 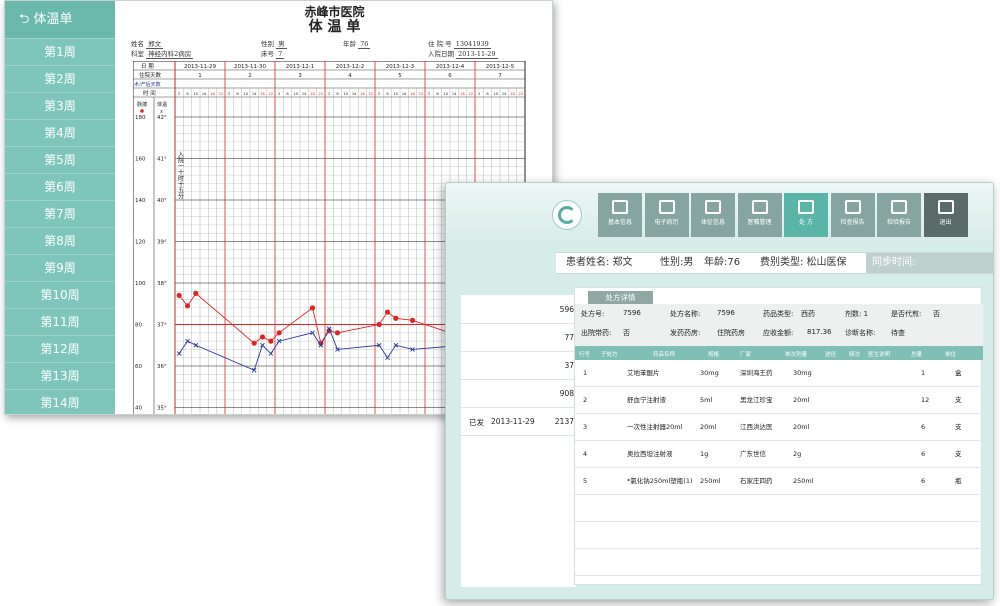 I want to click on week-item: 第5周, so click(x=60, y=160).